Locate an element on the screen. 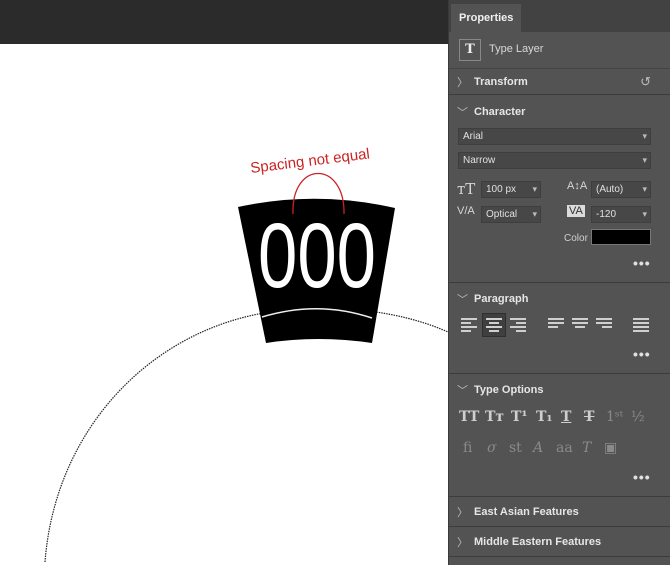  tracking-value: -120 is located at coordinates (606, 214).